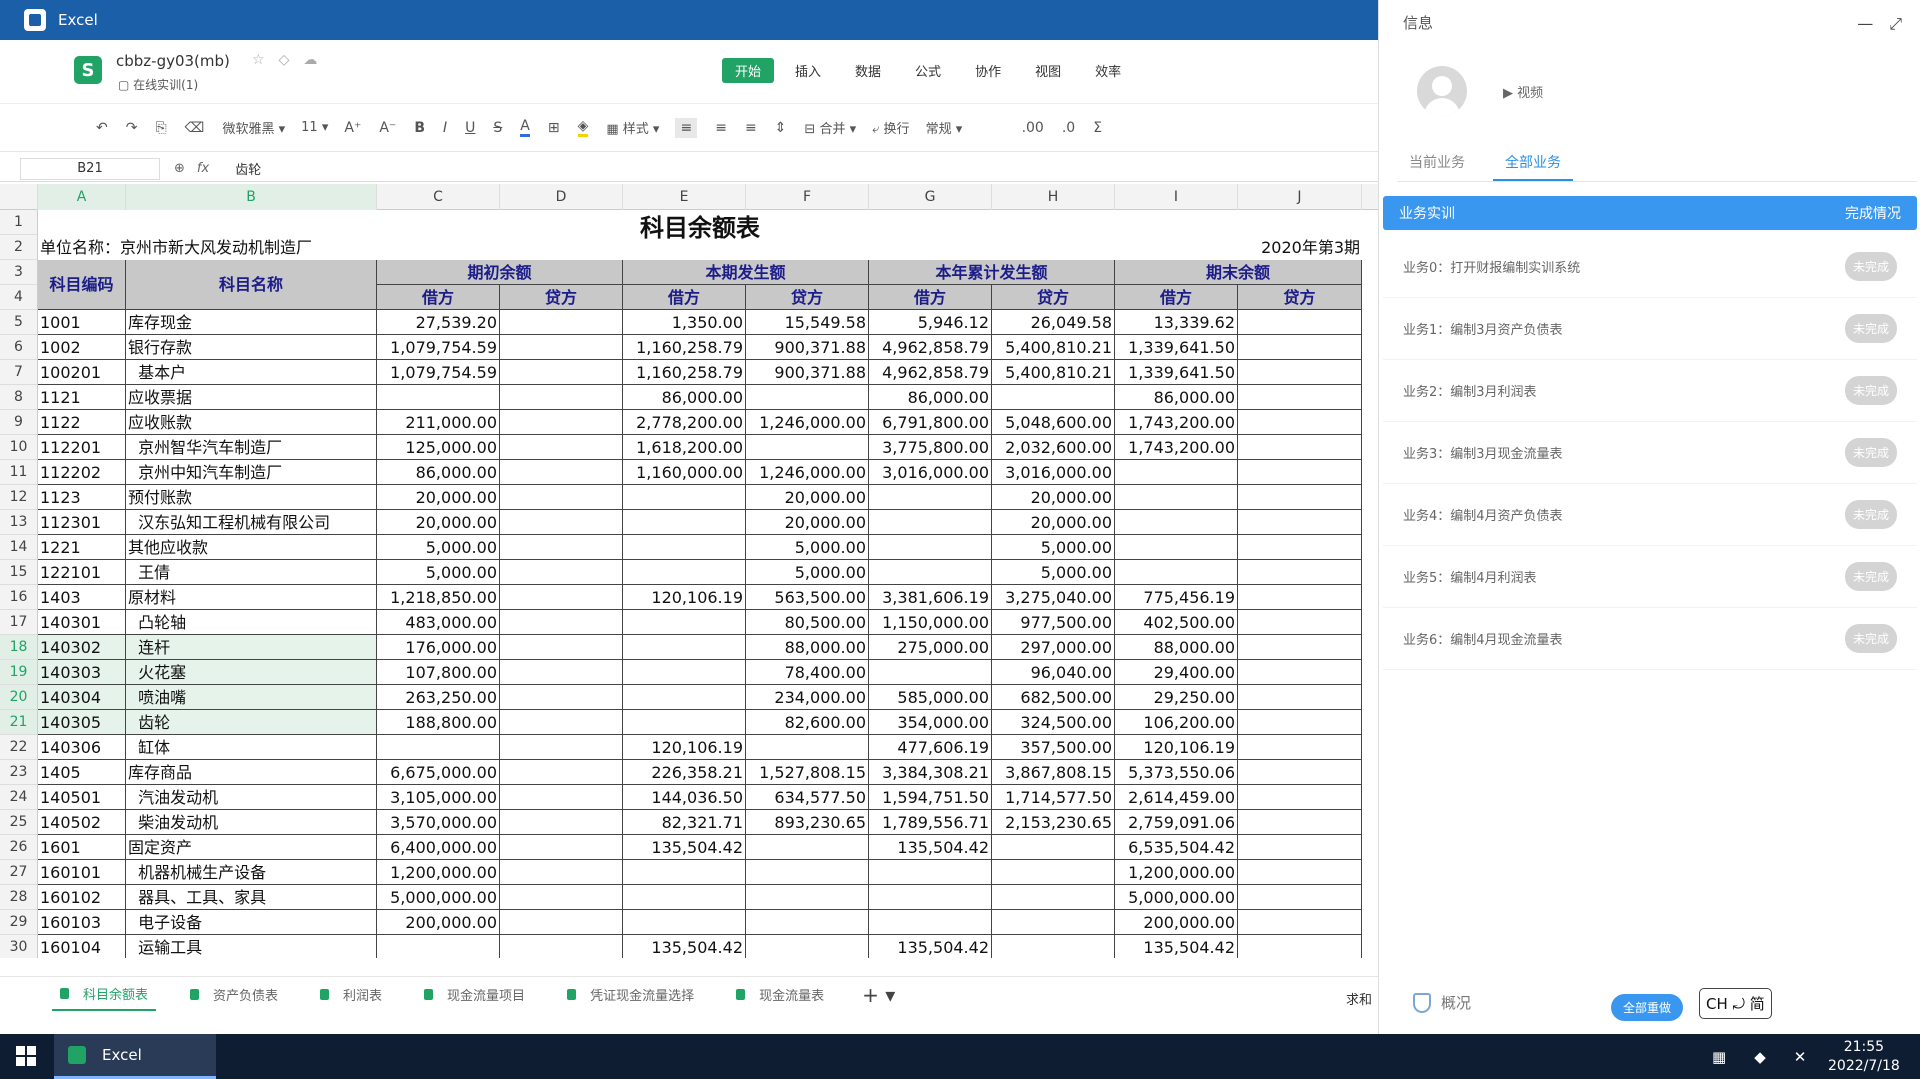  What do you see at coordinates (1650, 639) in the screenshot?
I see `task-item: 业务6：编制4月现金流量表 未完成` at bounding box center [1650, 639].